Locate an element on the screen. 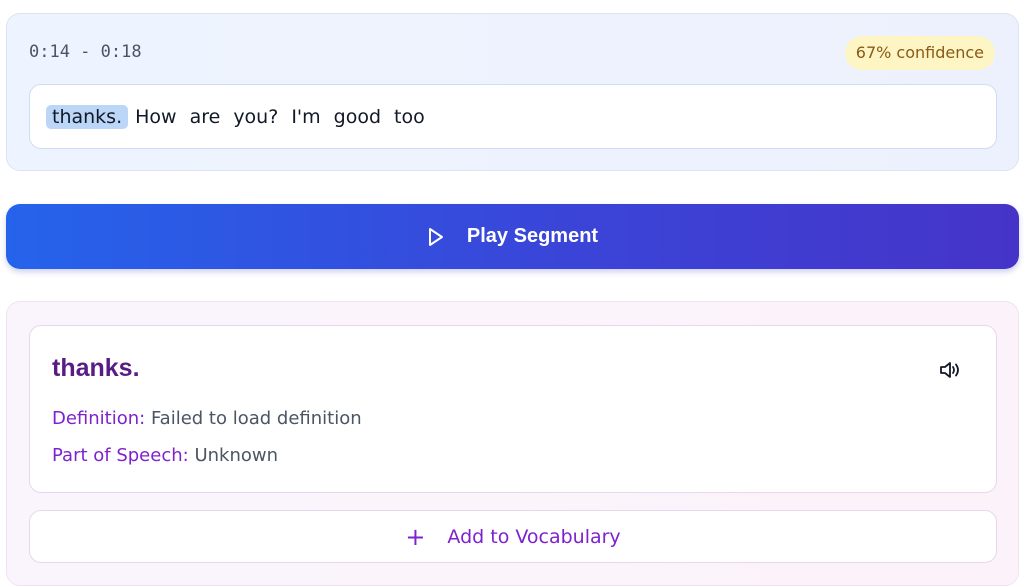 The width and height of the screenshot is (1033, 587). plus-icon: + is located at coordinates (415, 536).